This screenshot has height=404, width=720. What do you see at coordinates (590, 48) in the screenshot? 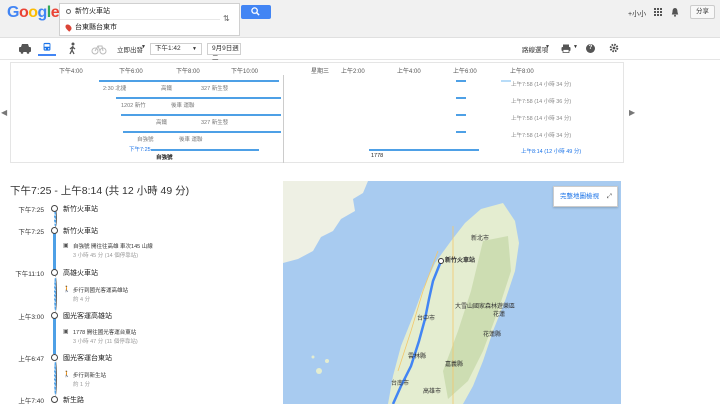
I see `help-icon: ?` at bounding box center [590, 48].